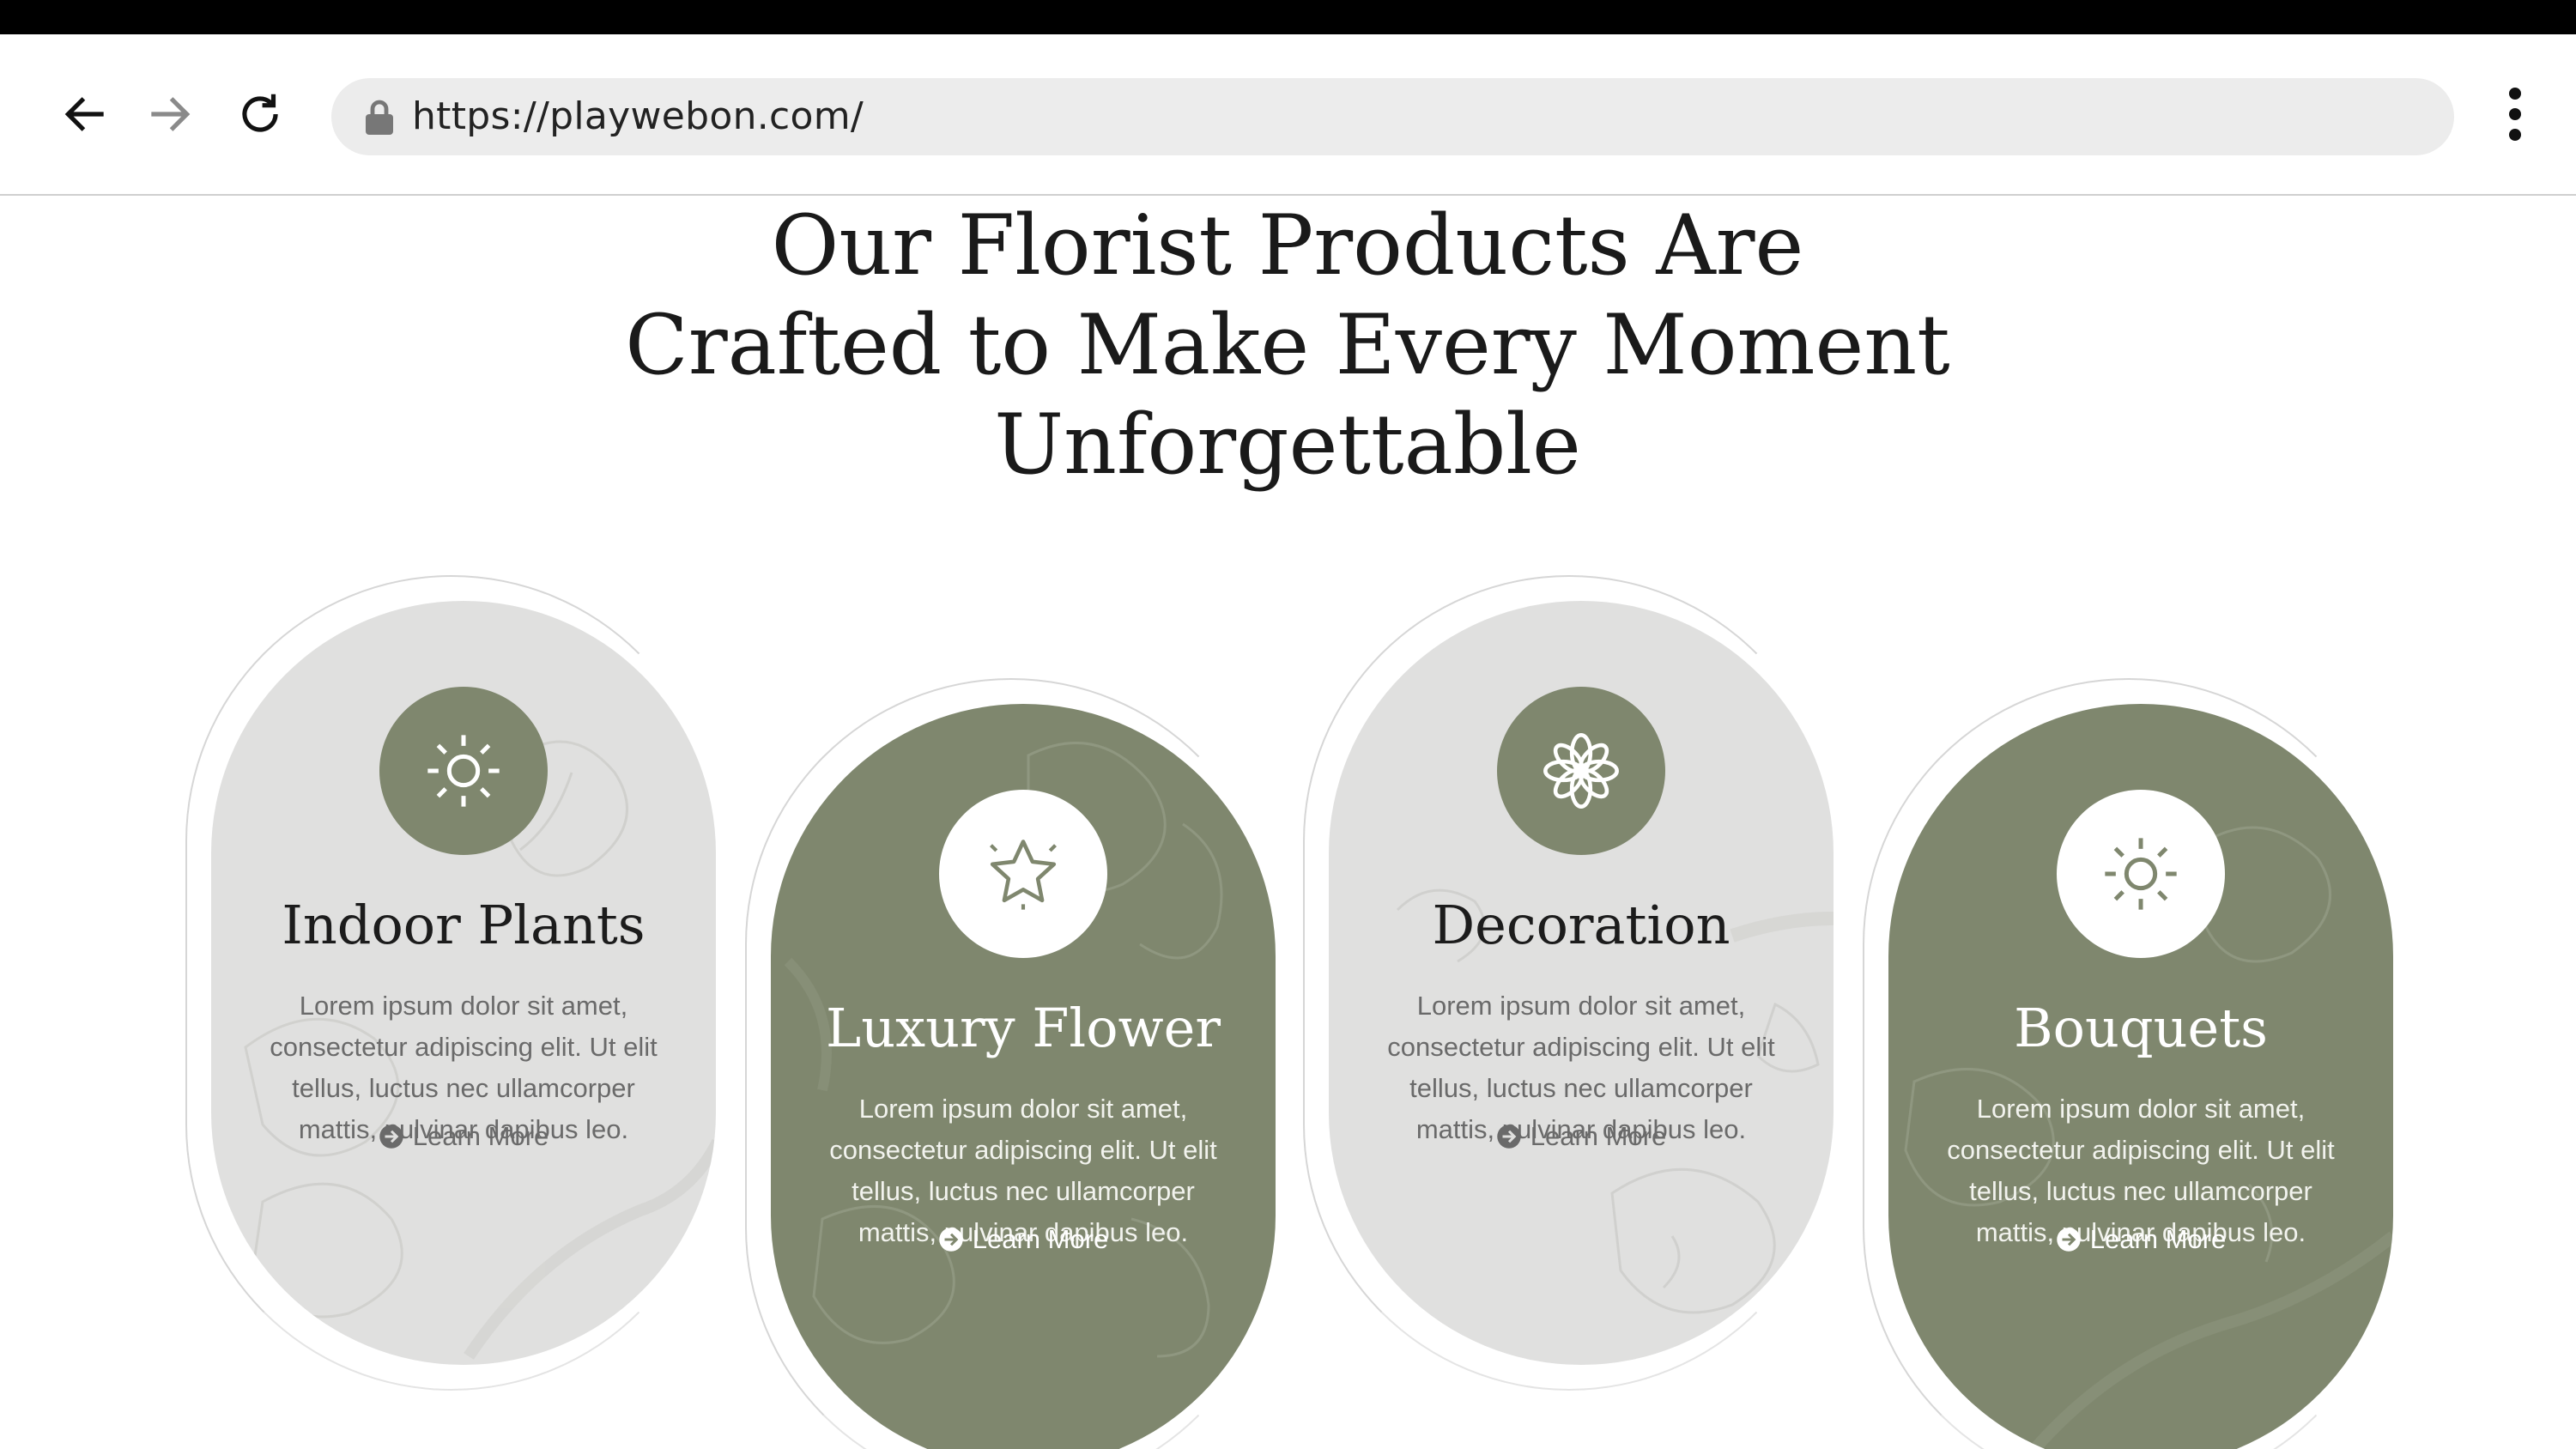 The width and height of the screenshot is (2576, 1449). What do you see at coordinates (1288, 17) in the screenshot?
I see `top-black-bar` at bounding box center [1288, 17].